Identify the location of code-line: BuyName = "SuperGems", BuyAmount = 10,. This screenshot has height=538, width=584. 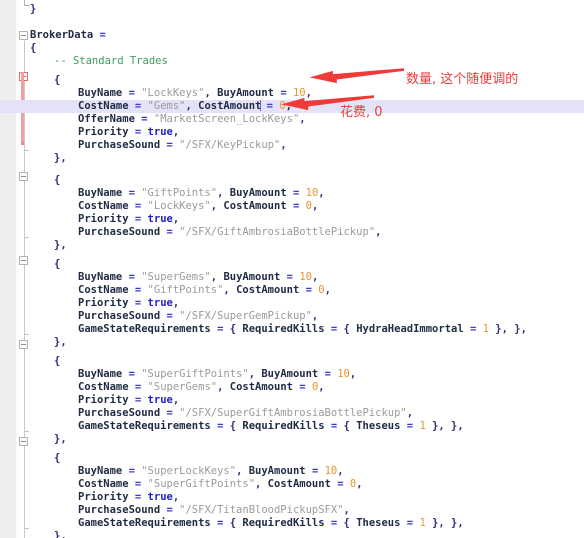
(292, 277).